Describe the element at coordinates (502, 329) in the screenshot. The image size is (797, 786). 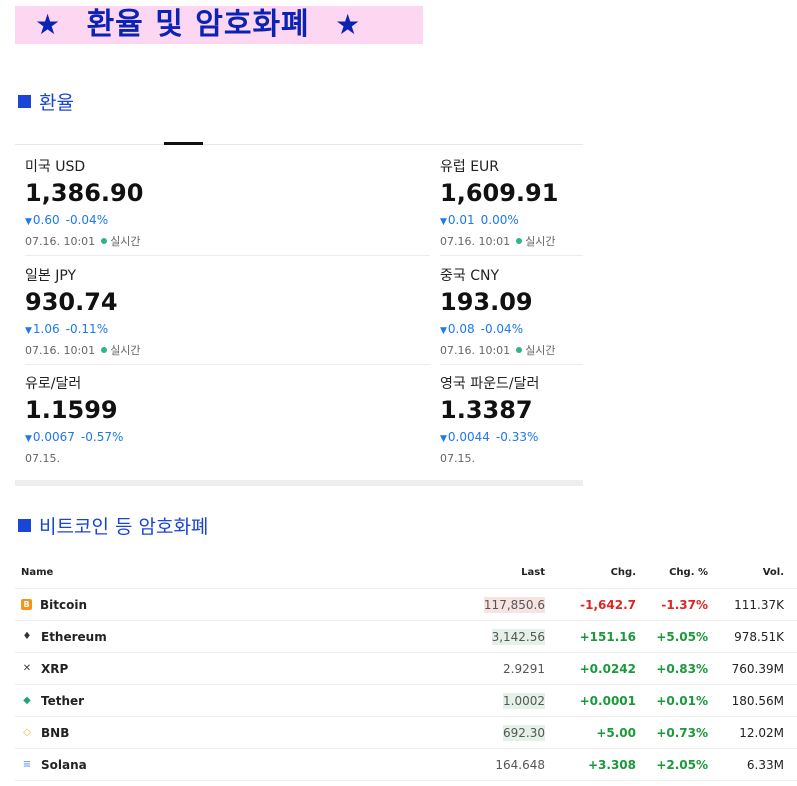
I see `fx-change-percent: -0.04%` at that location.